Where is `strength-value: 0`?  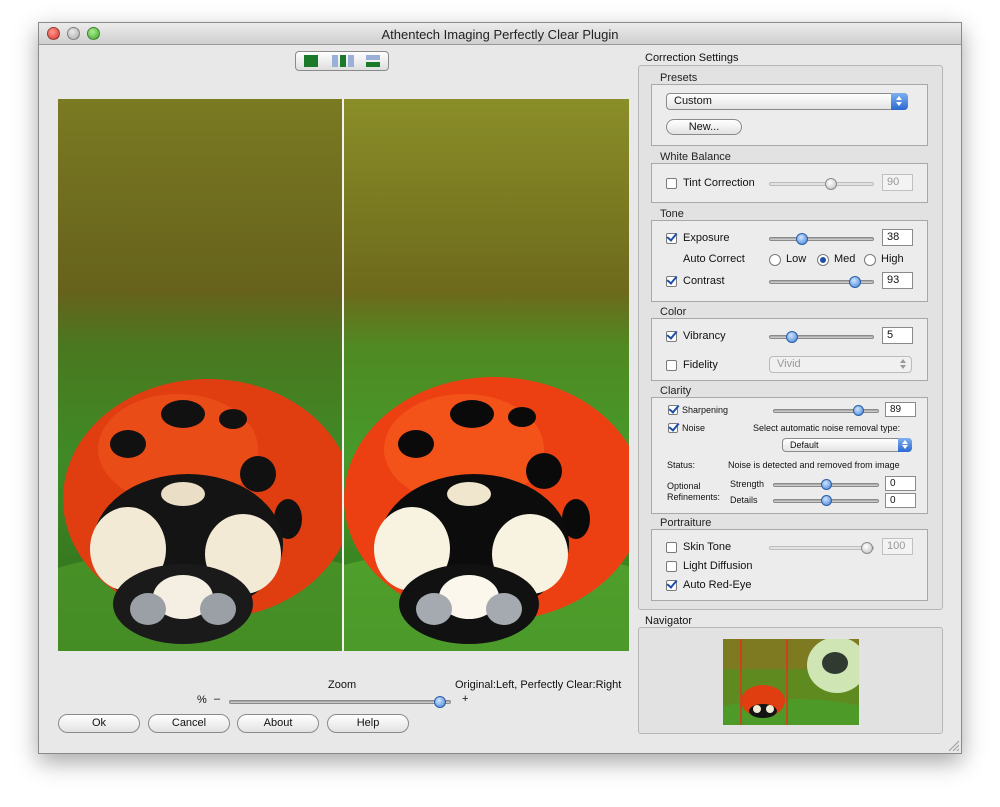
strength-value: 0 is located at coordinates (900, 483).